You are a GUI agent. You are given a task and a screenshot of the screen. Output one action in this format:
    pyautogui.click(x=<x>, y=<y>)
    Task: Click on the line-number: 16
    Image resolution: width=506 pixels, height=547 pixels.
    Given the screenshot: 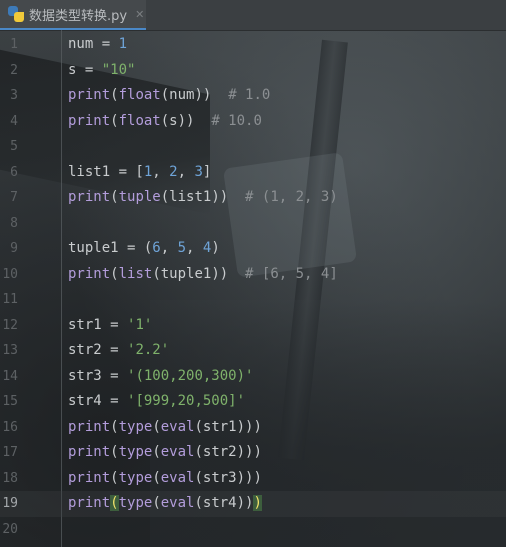 What is the action you would take?
    pyautogui.click(x=9, y=428)
    